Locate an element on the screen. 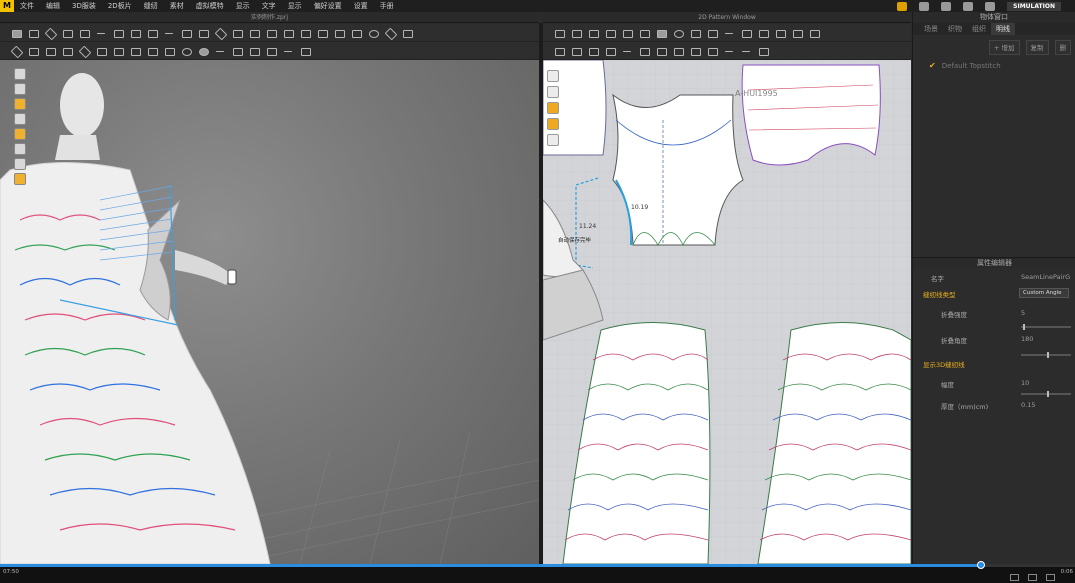 The width and height of the screenshot is (1075, 583). edit-pattern-icon is located at coordinates (576, 33).